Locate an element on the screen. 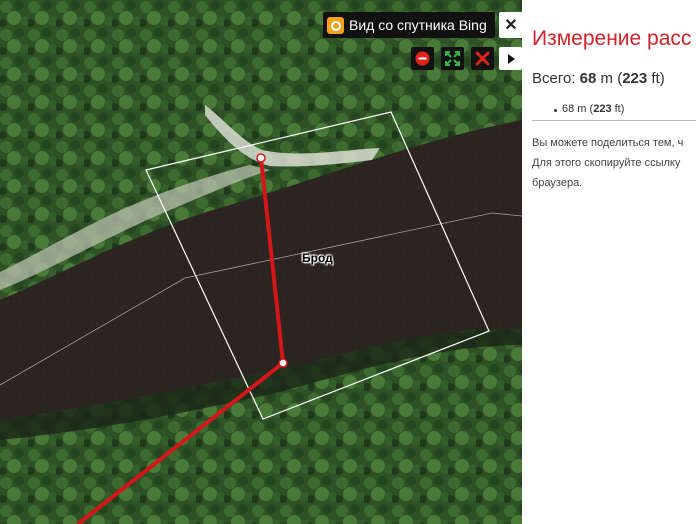 Image resolution: width=696 pixels, height=524 pixels. close-map-button: ✕ is located at coordinates (510, 25).